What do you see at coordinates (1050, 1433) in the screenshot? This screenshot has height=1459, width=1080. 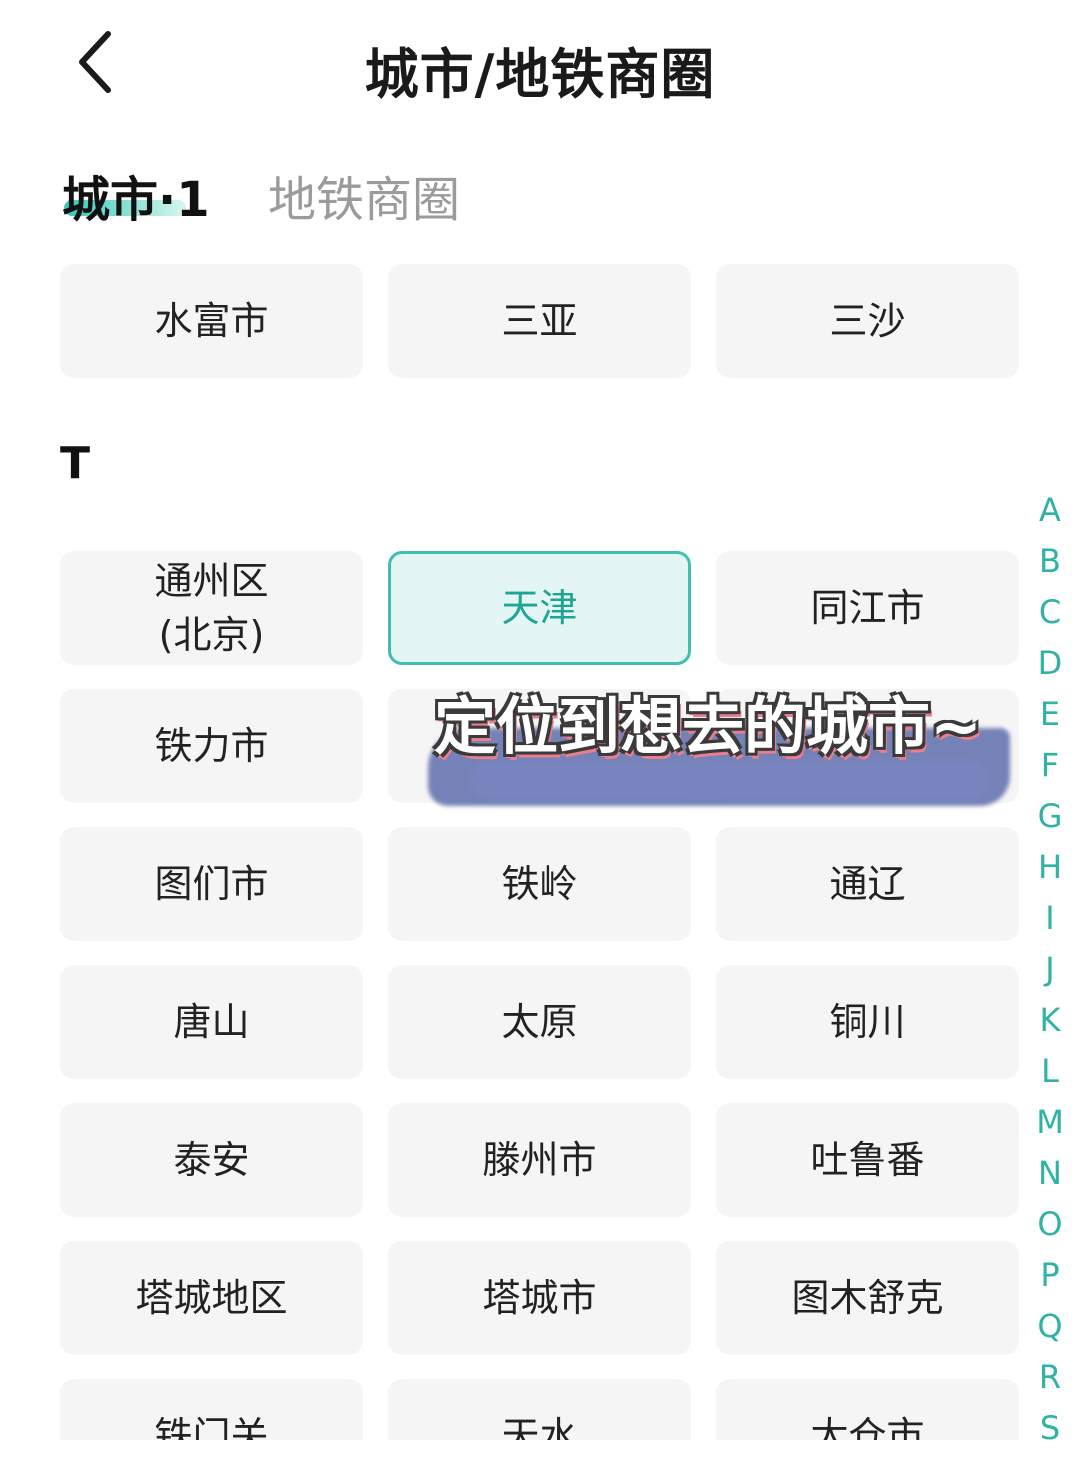 I see `index-letter: S` at bounding box center [1050, 1433].